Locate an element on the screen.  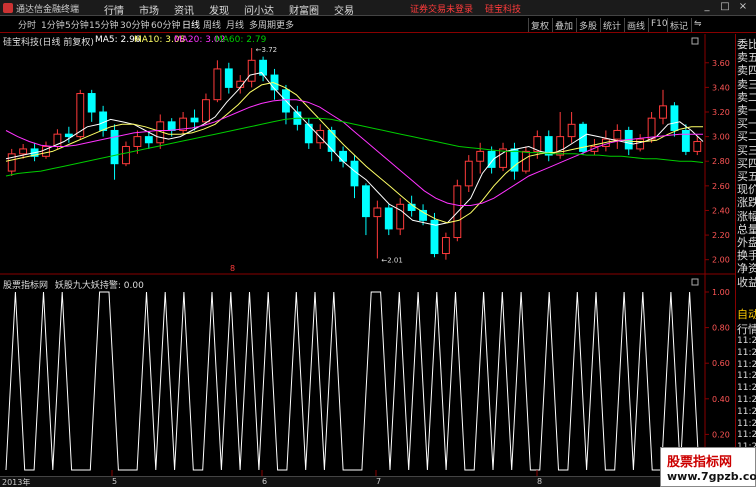
price-axis-label: 2.60 is located at coordinates (721, 186).